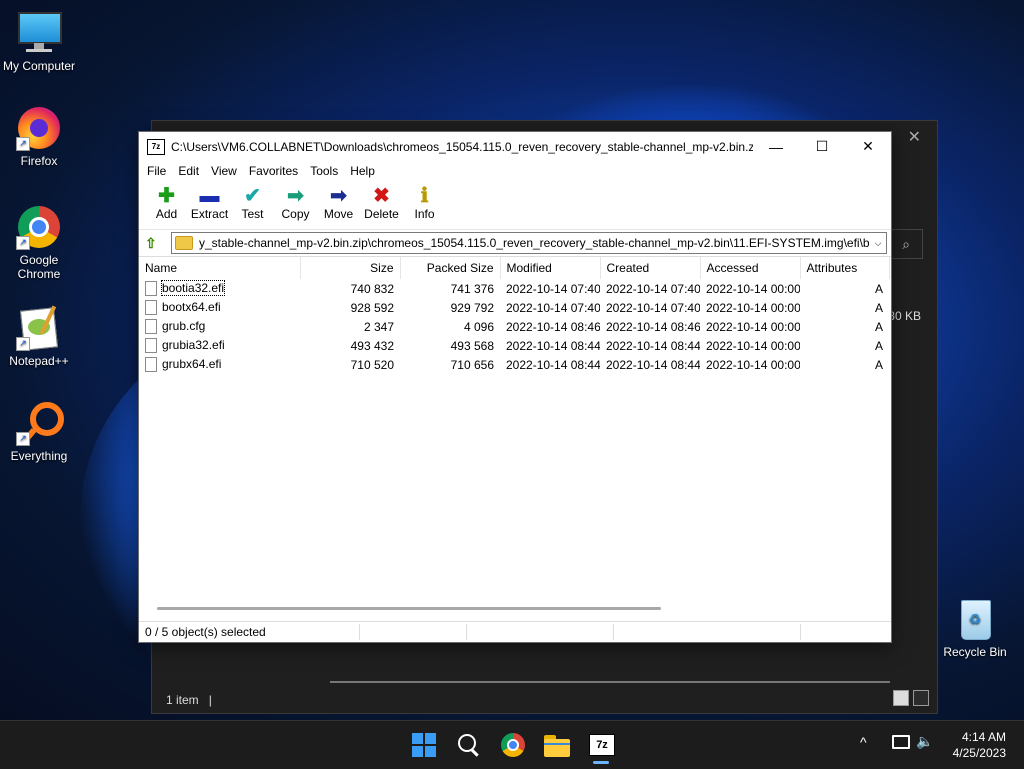 This screenshot has width=1024, height=769. Describe the element at coordinates (224, 171) in the screenshot. I see `menu-view: View` at that location.